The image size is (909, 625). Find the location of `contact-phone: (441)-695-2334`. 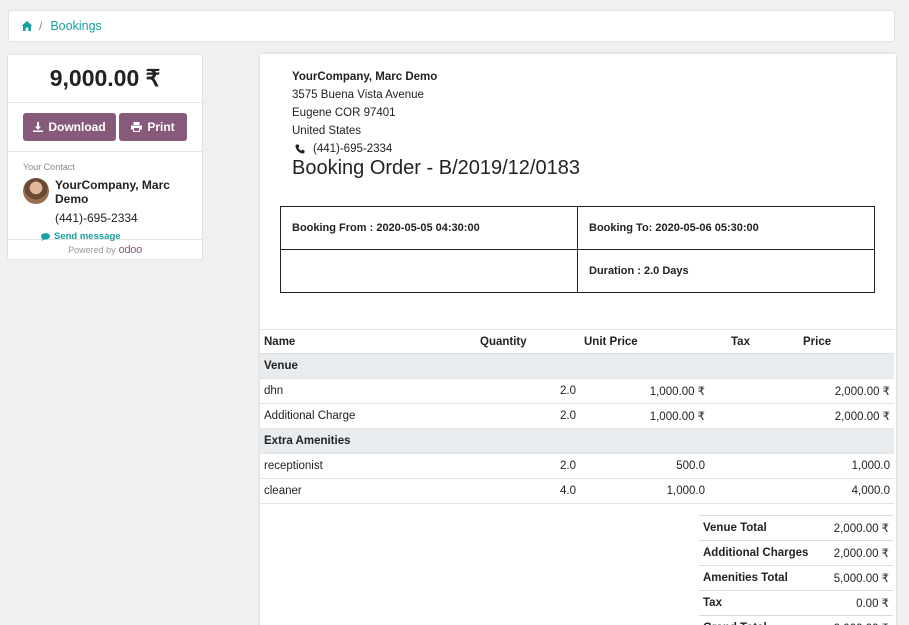

contact-phone: (441)-695-2334 is located at coordinates (96, 218).